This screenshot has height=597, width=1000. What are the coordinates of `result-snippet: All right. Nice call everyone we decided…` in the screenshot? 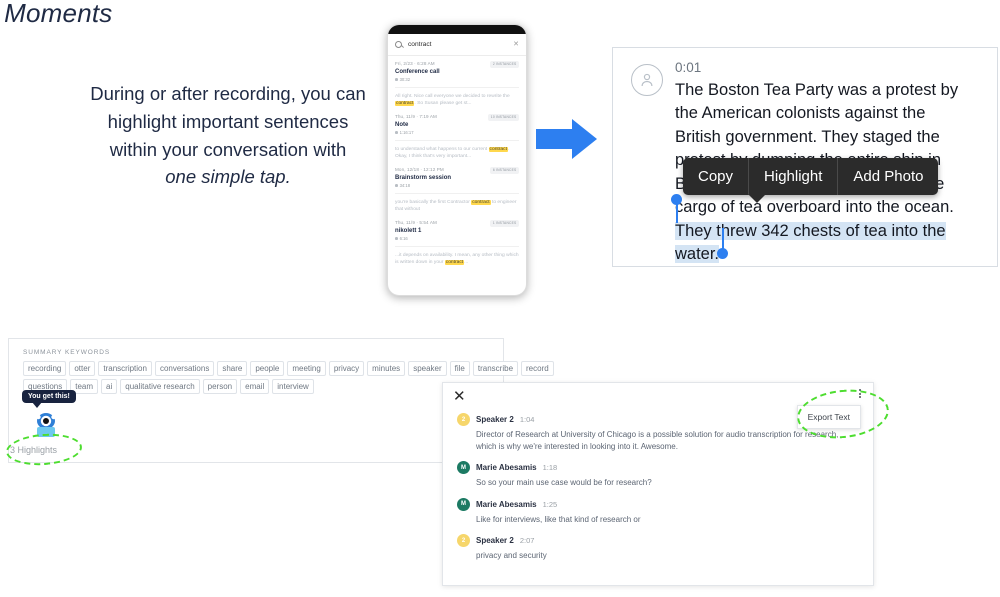 It's located at (457, 96).